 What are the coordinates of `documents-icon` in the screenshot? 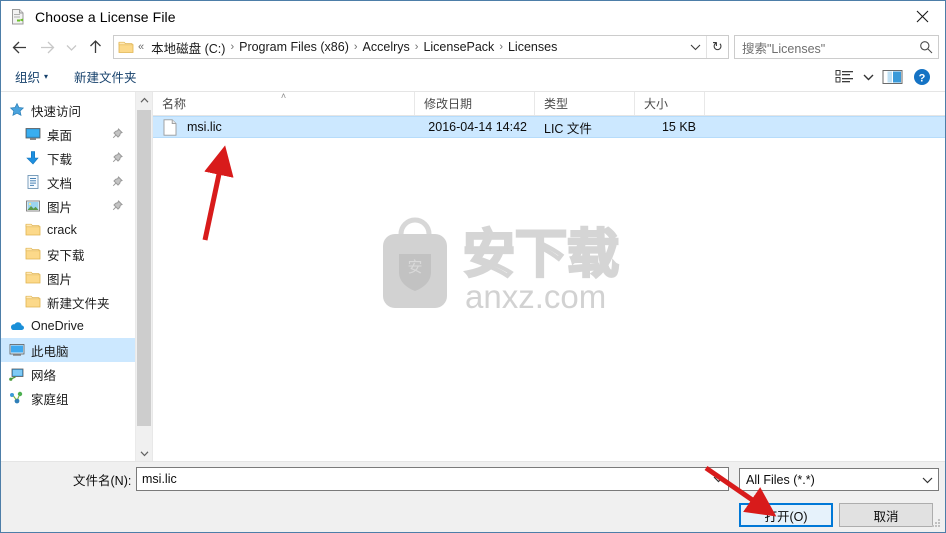 It's located at (33, 182).